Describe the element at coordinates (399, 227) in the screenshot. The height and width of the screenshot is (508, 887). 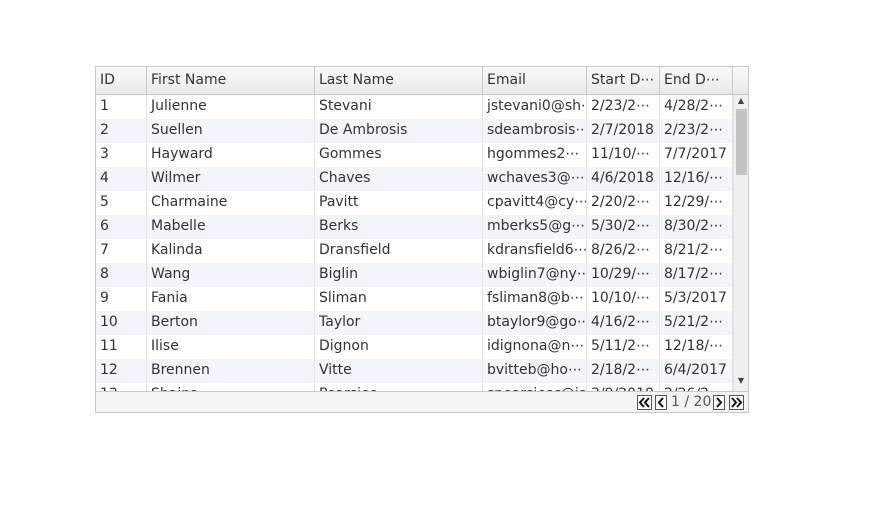
I see `cell-last-name: Berks` at that location.